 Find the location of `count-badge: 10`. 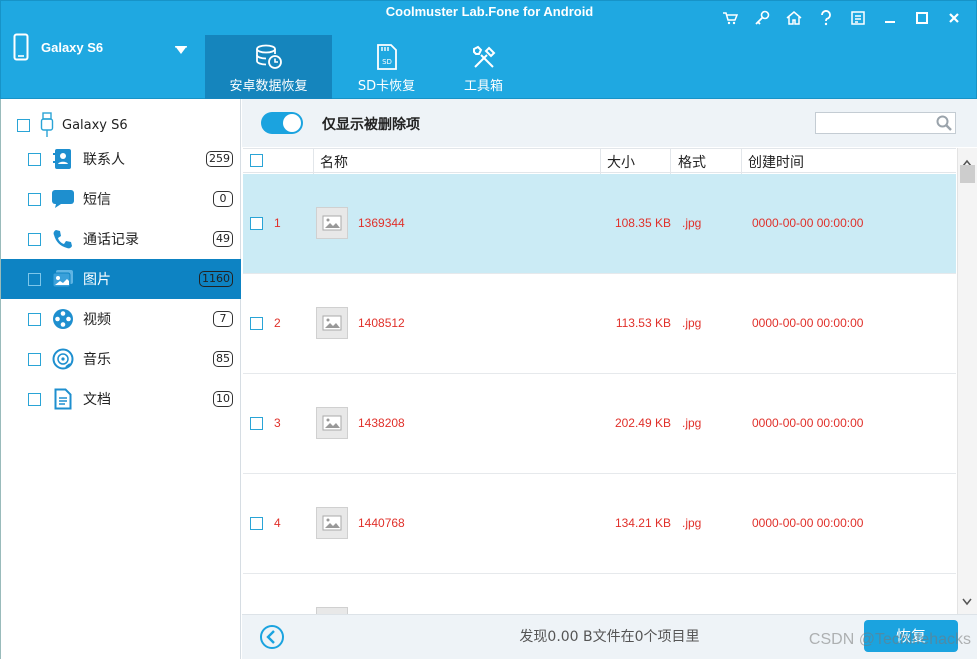

count-badge: 10 is located at coordinates (223, 399).